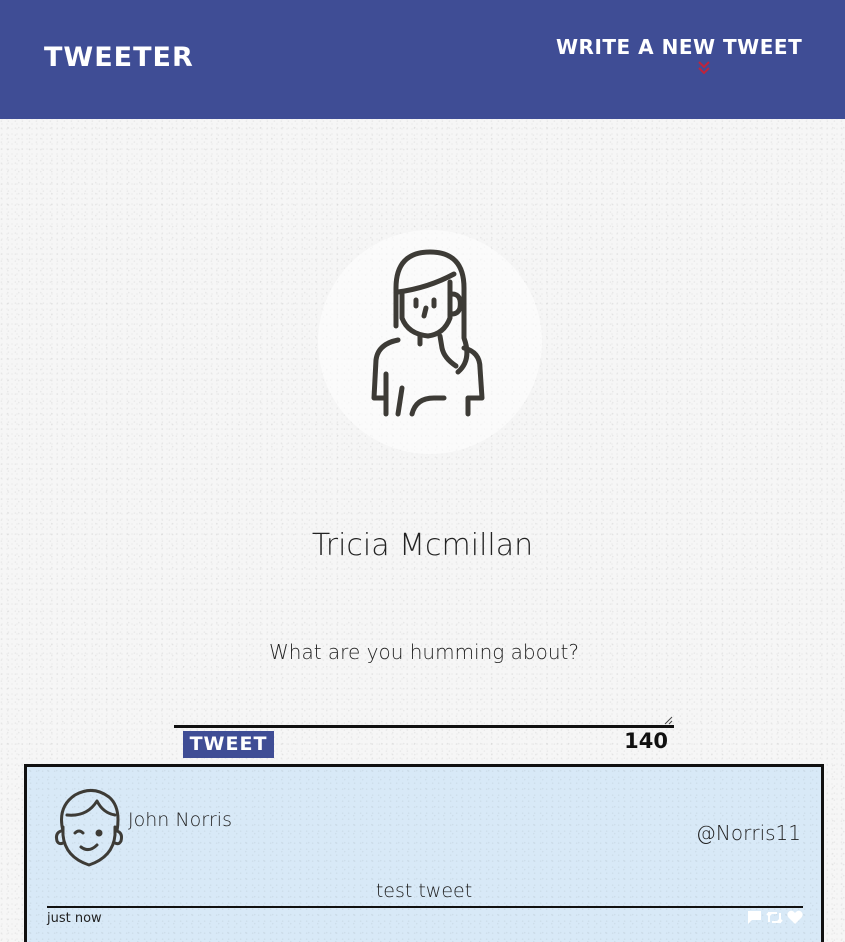 The image size is (845, 942). I want to click on tweet-author-handle: @Norris11, so click(748, 833).